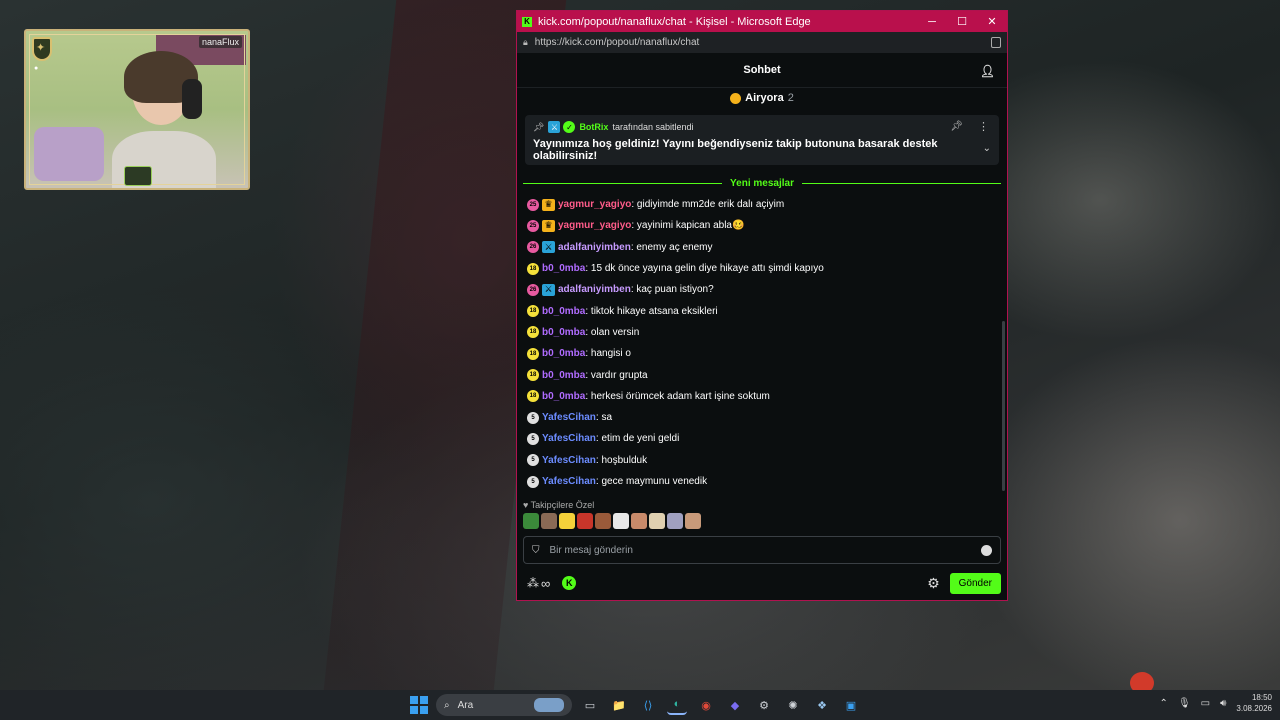 This screenshot has width=1280, height=720. I want to click on close-button: ✕, so click(992, 21).